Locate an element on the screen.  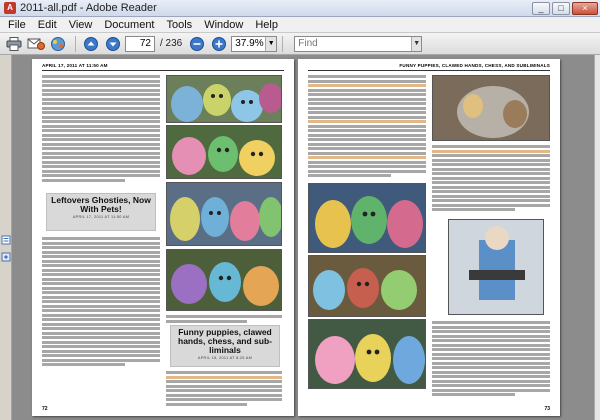
zoom-level-value: 37.9% is located at coordinates (249, 43).